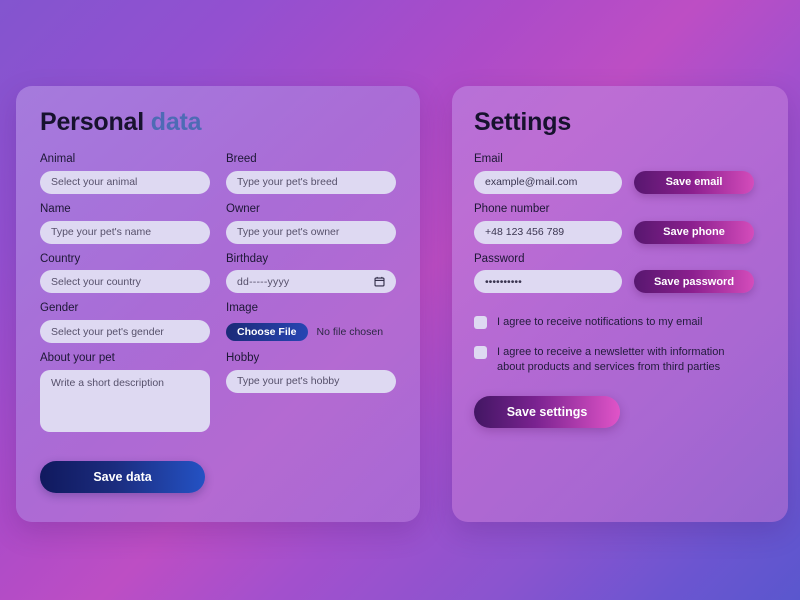 The image size is (800, 600). I want to click on notifications-checkbox, so click(480, 323).